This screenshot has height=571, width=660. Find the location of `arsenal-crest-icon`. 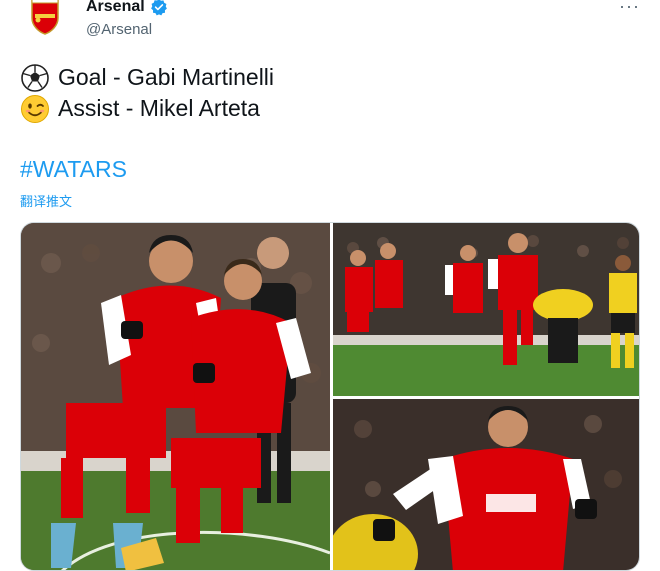

arsenal-crest-icon is located at coordinates (45, 17).